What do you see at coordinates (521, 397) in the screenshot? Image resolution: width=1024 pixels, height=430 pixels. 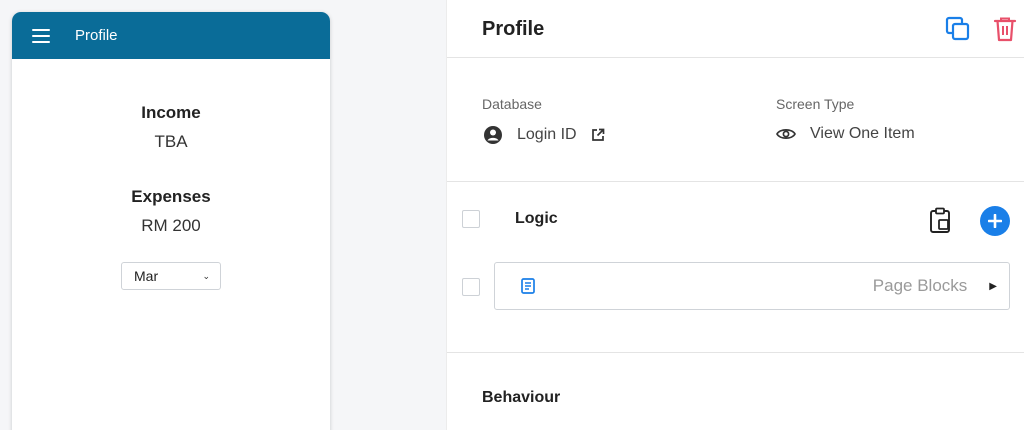 I see `behaviour-title: Behaviour` at bounding box center [521, 397].